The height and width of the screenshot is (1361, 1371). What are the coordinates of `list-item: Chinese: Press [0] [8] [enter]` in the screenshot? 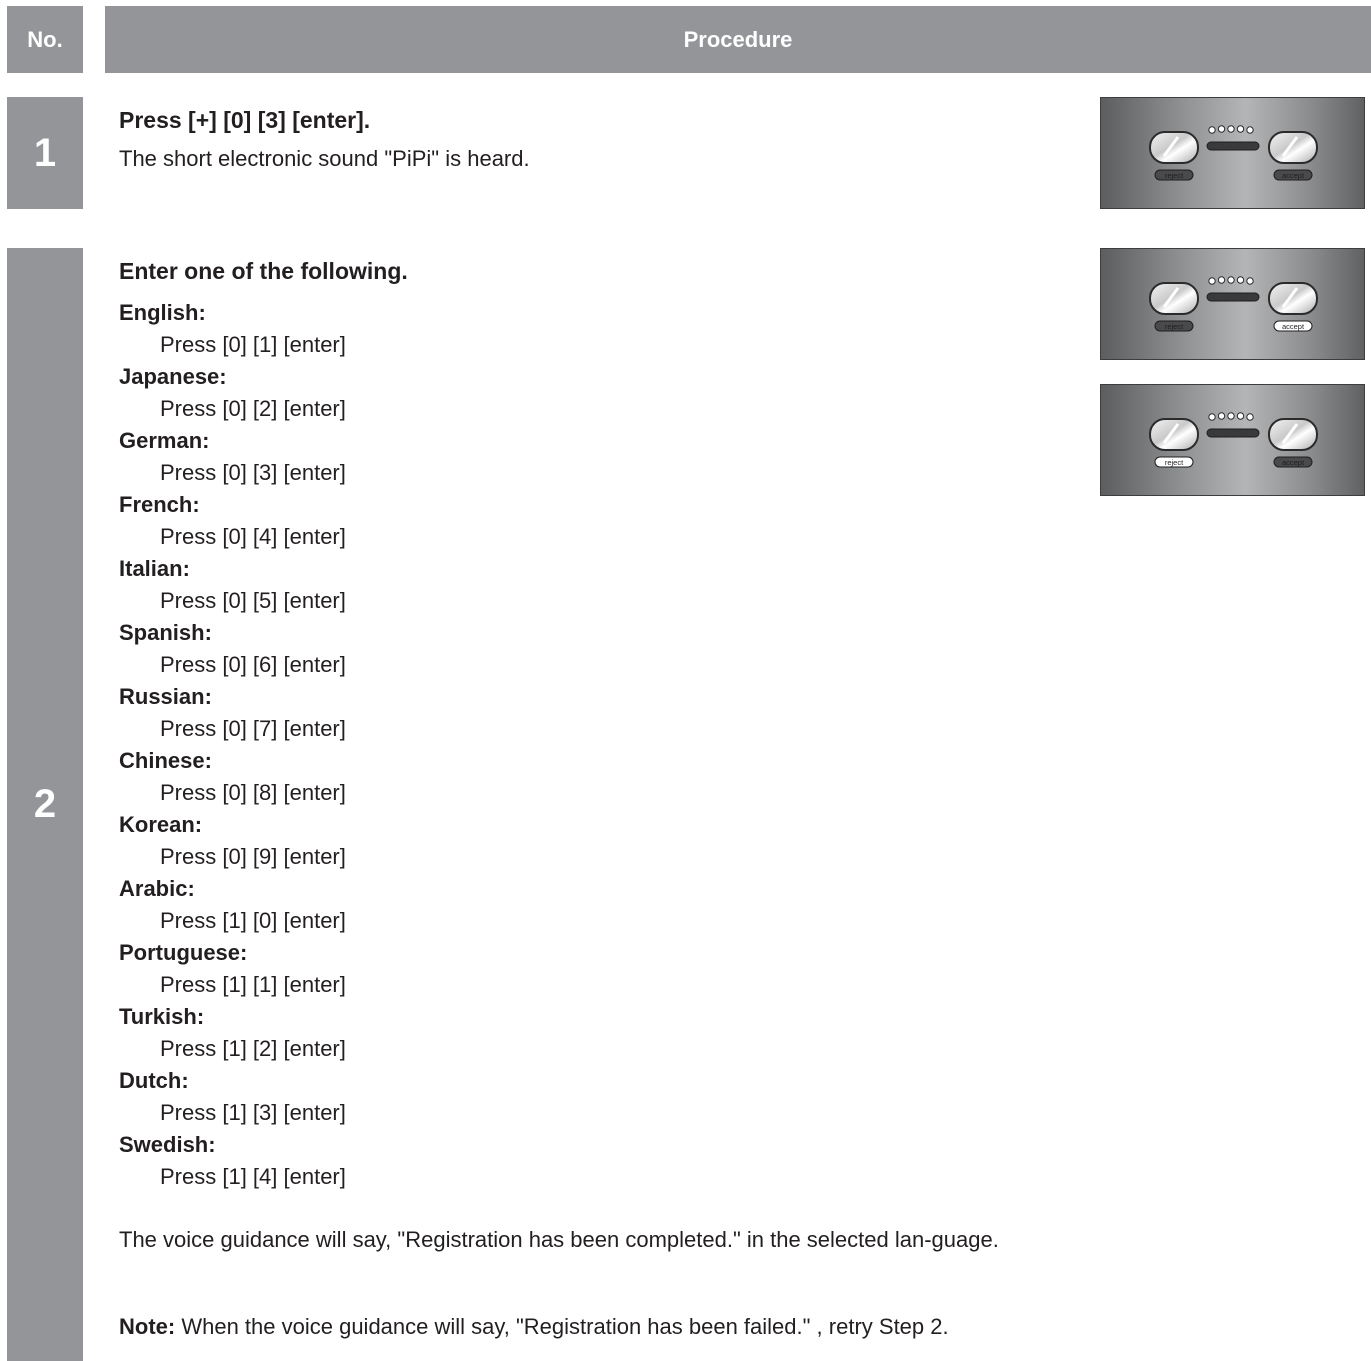 It's located at (589, 777).